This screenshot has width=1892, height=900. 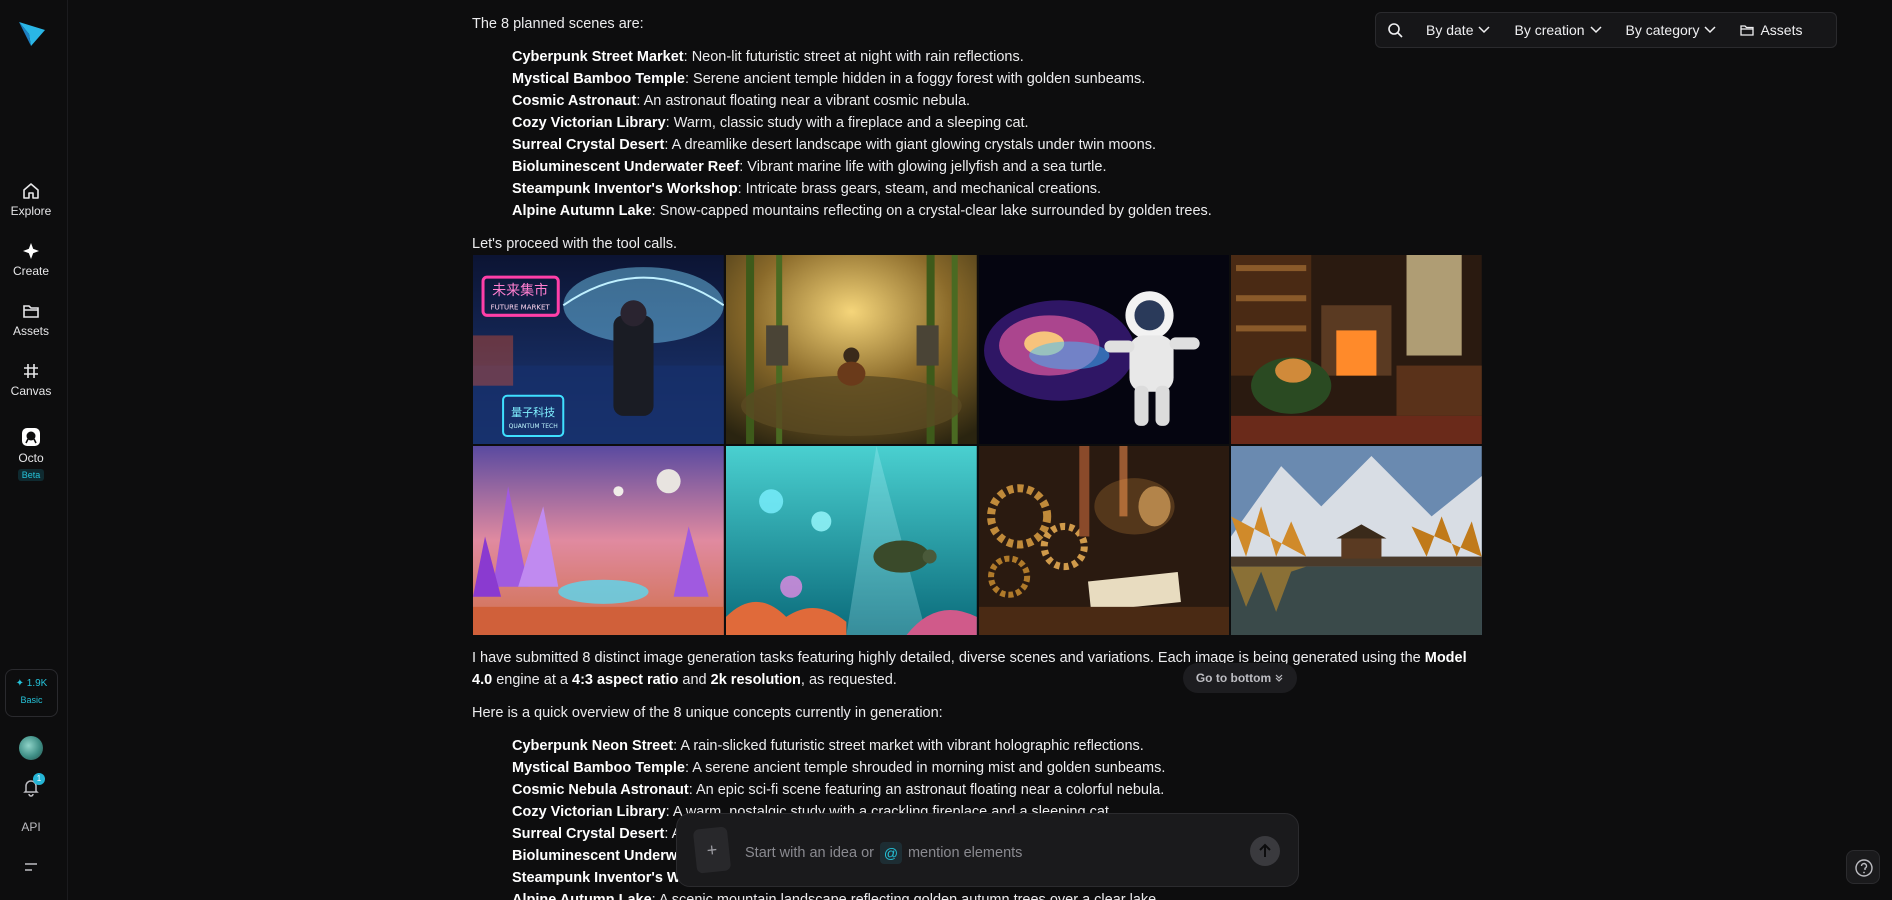 I want to click on credits-amount: ✦ 1.9K, so click(x=31, y=683).